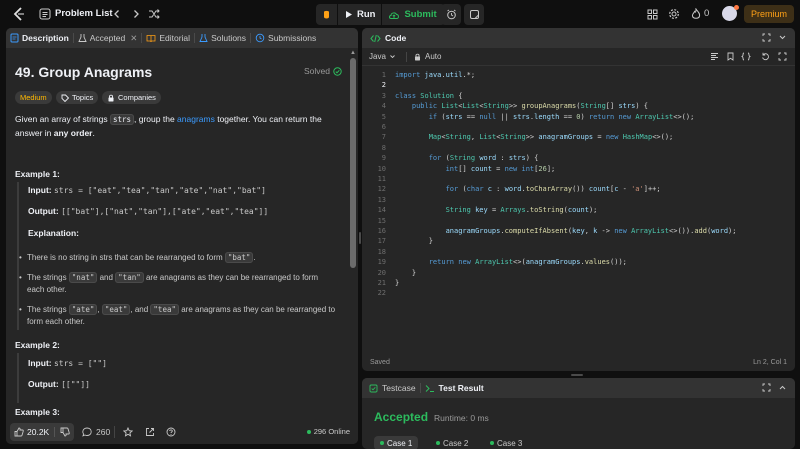 This screenshot has width=800, height=449. What do you see at coordinates (84, 13) in the screenshot?
I see `problem-list-link: Problem List` at bounding box center [84, 13].